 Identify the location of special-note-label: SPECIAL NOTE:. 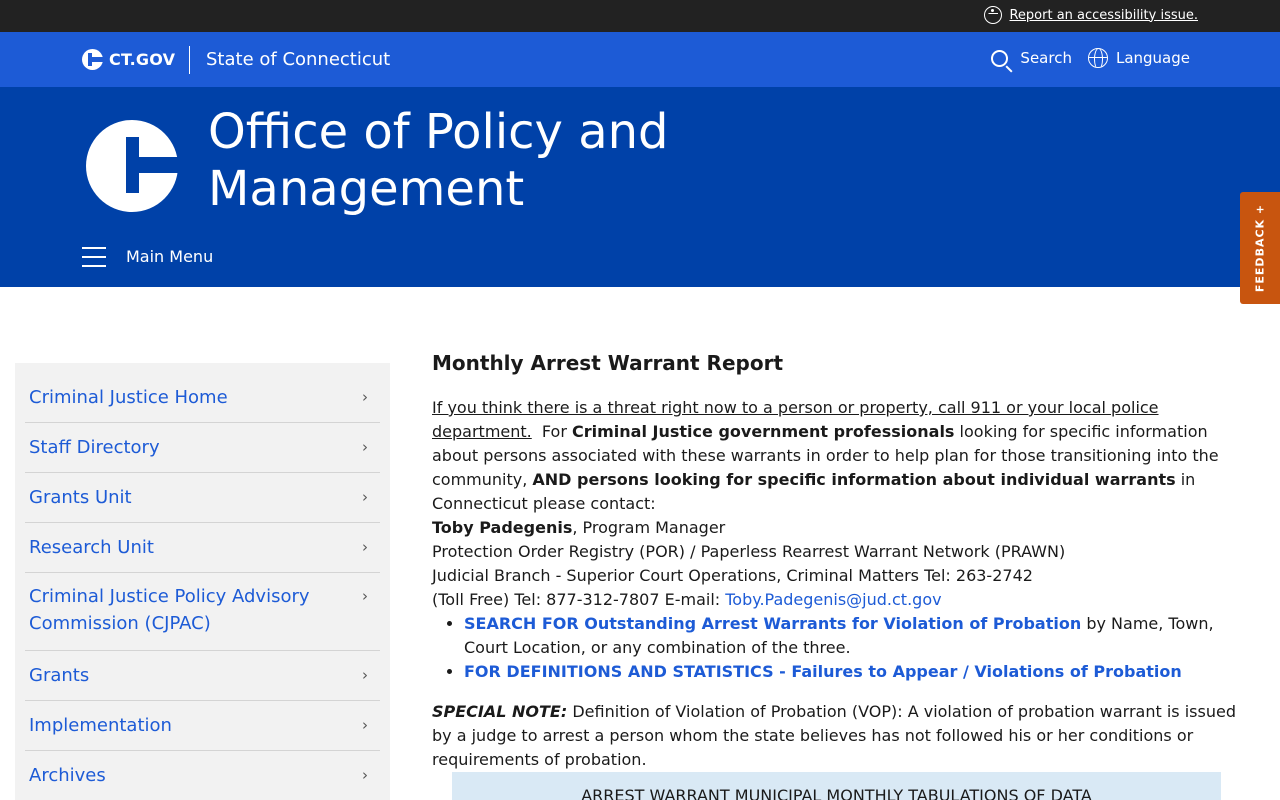
(500, 711).